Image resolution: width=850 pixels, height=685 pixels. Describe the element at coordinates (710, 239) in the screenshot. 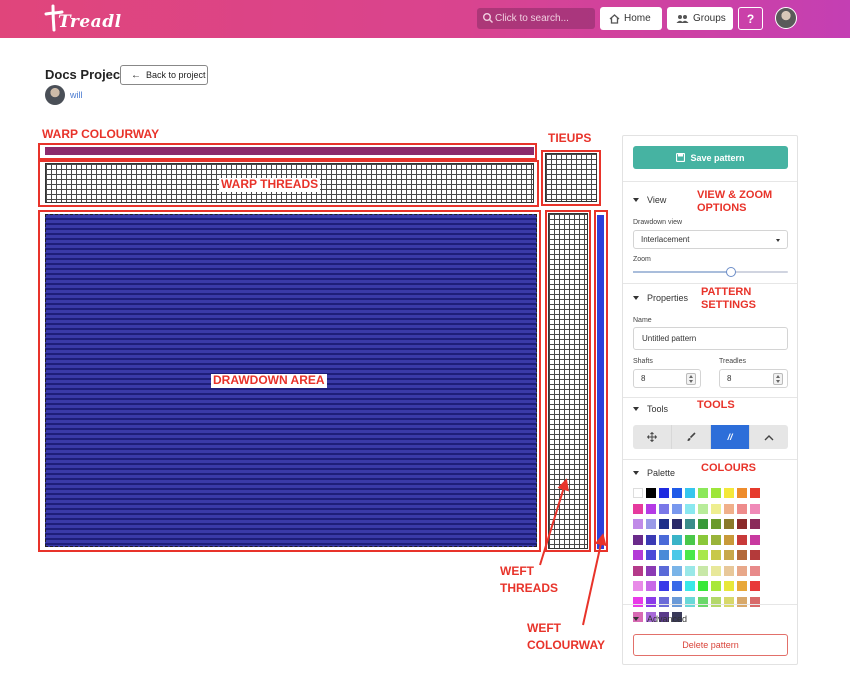

I see `drawdown-view-select: Interlacement` at that location.